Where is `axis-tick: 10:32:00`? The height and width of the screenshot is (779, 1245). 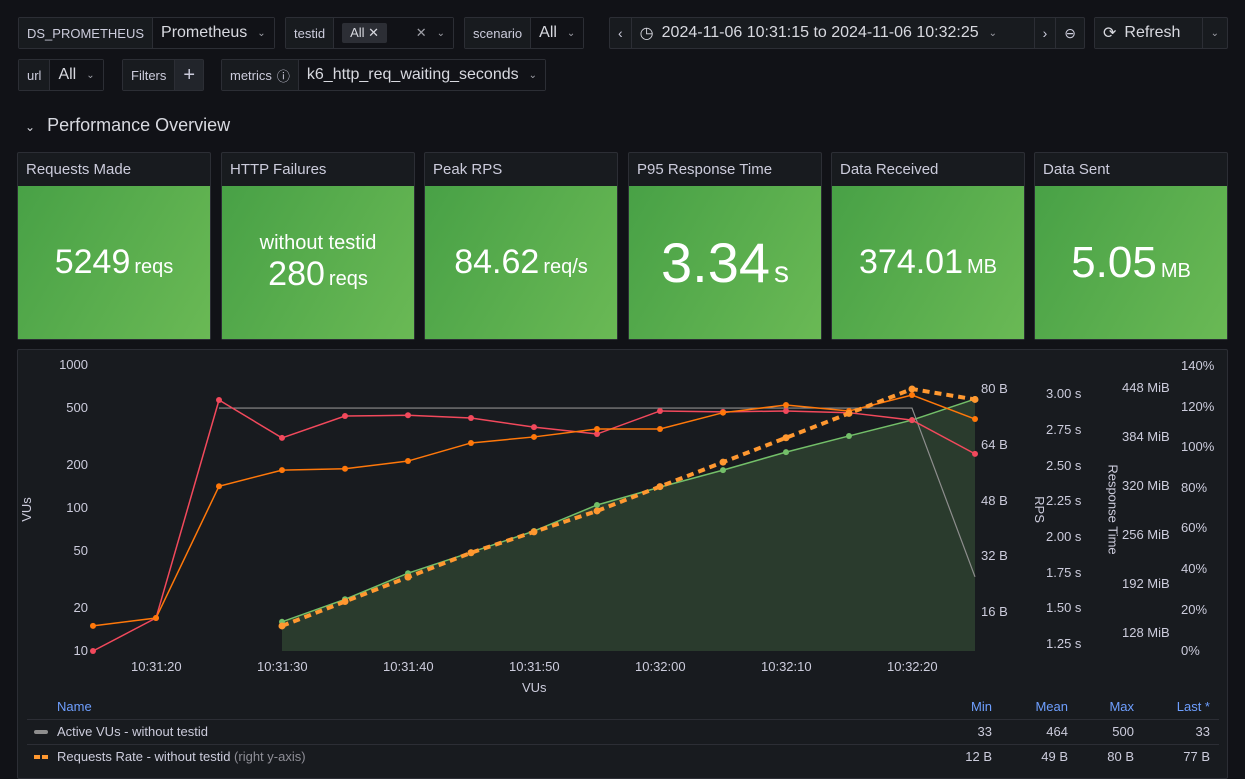 axis-tick: 10:32:00 is located at coordinates (660, 666).